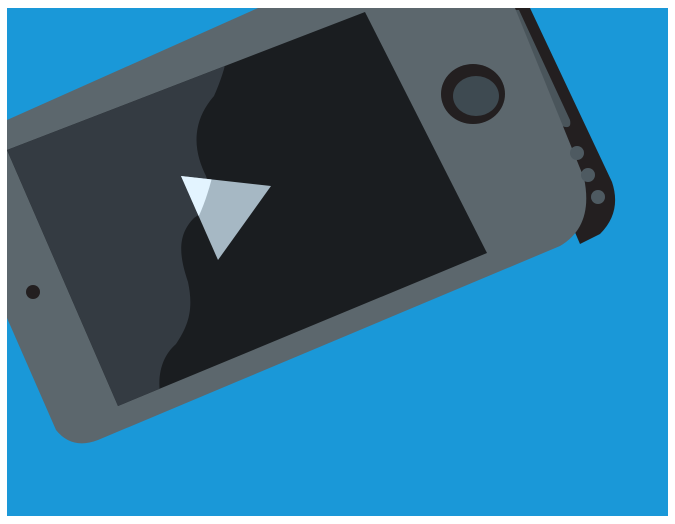  I want to click on frame-bottom, so click(337, 520).